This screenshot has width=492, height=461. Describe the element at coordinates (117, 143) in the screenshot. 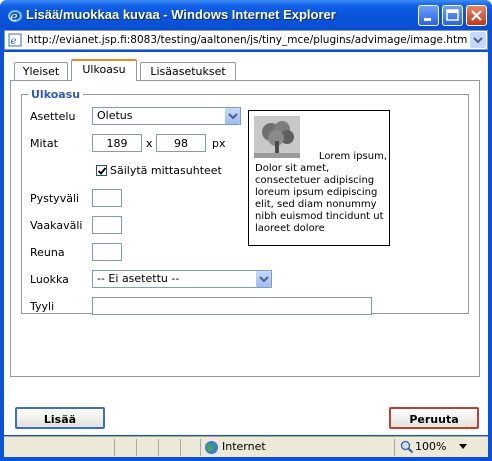

I see `width-input: 189` at that location.